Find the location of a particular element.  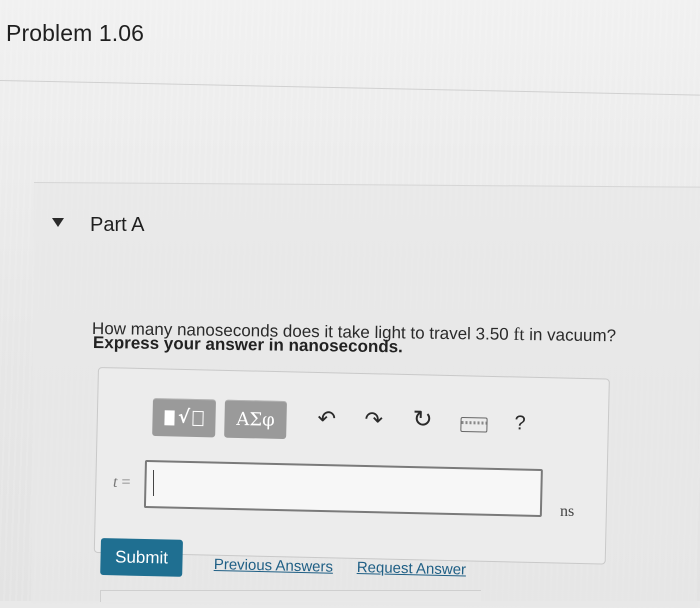

template-box-icon is located at coordinates (197, 418).